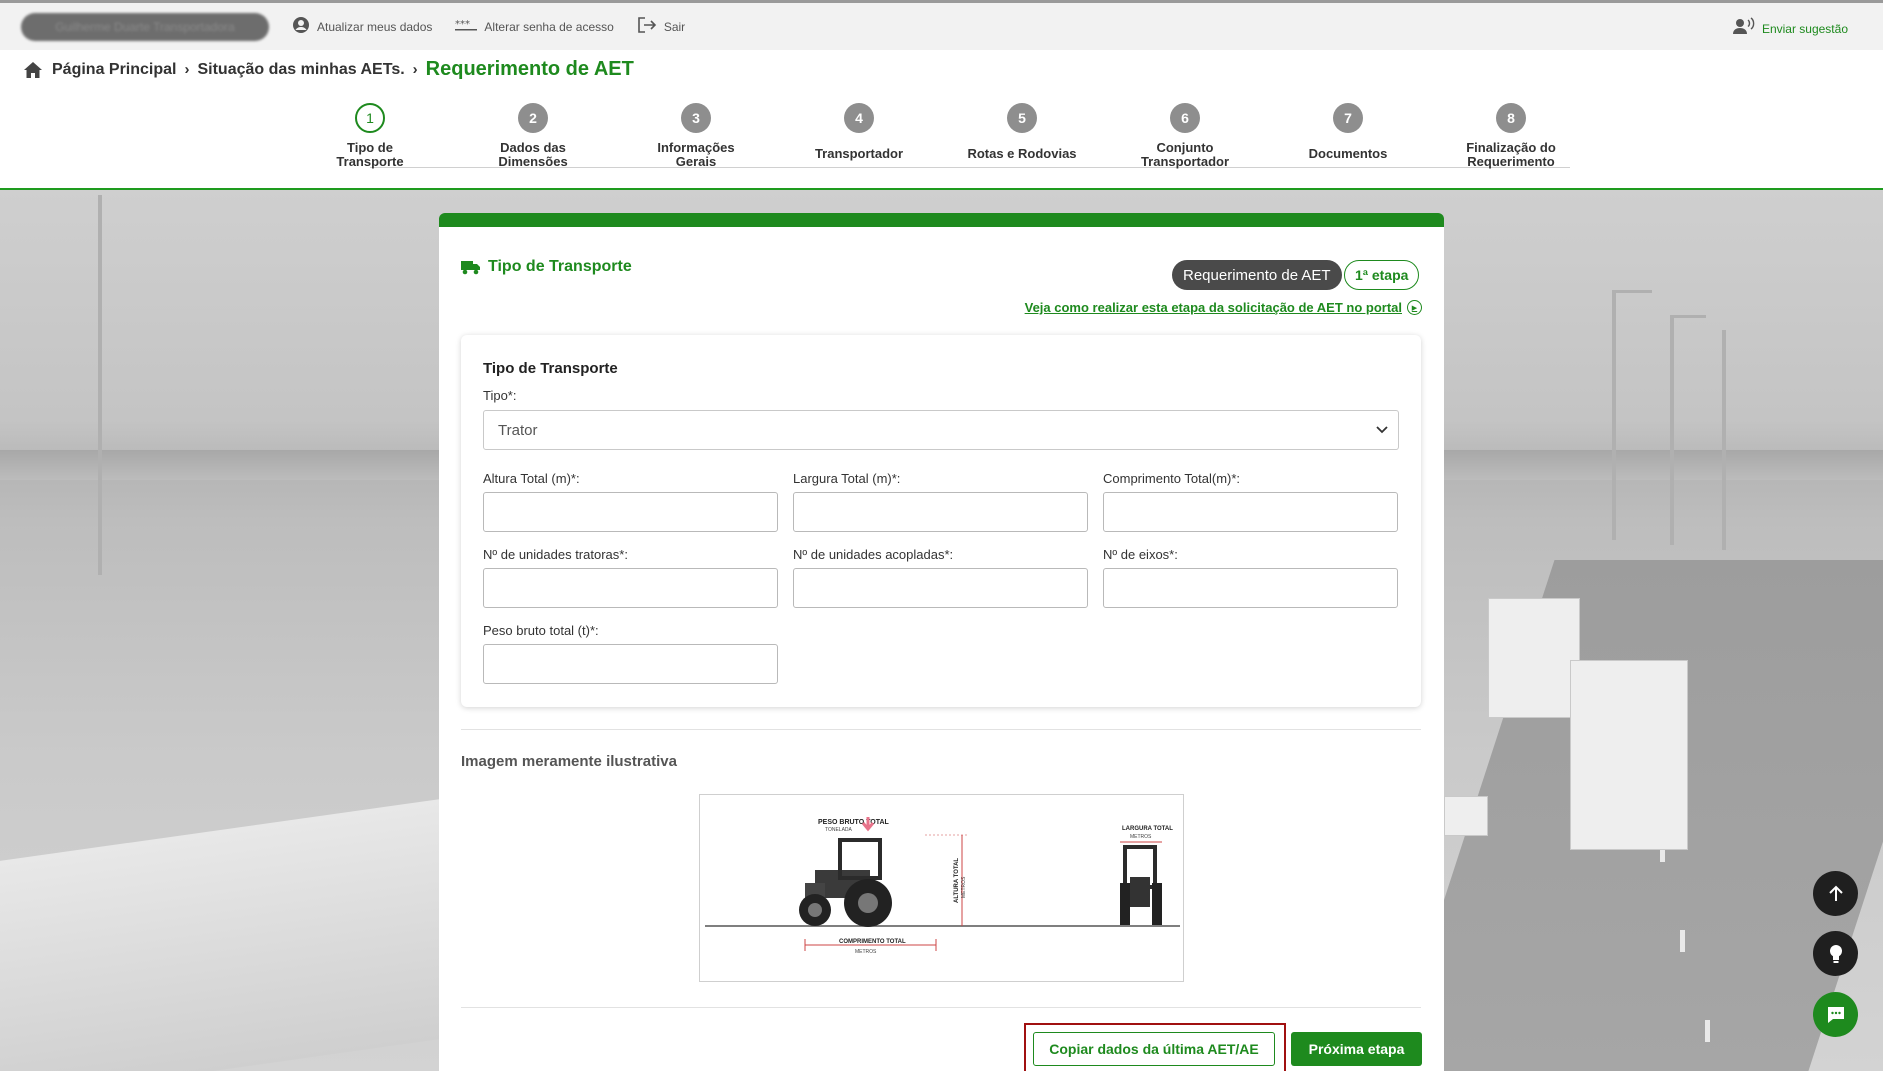  What do you see at coordinates (533, 118) in the screenshot?
I see `step-number: 2` at bounding box center [533, 118].